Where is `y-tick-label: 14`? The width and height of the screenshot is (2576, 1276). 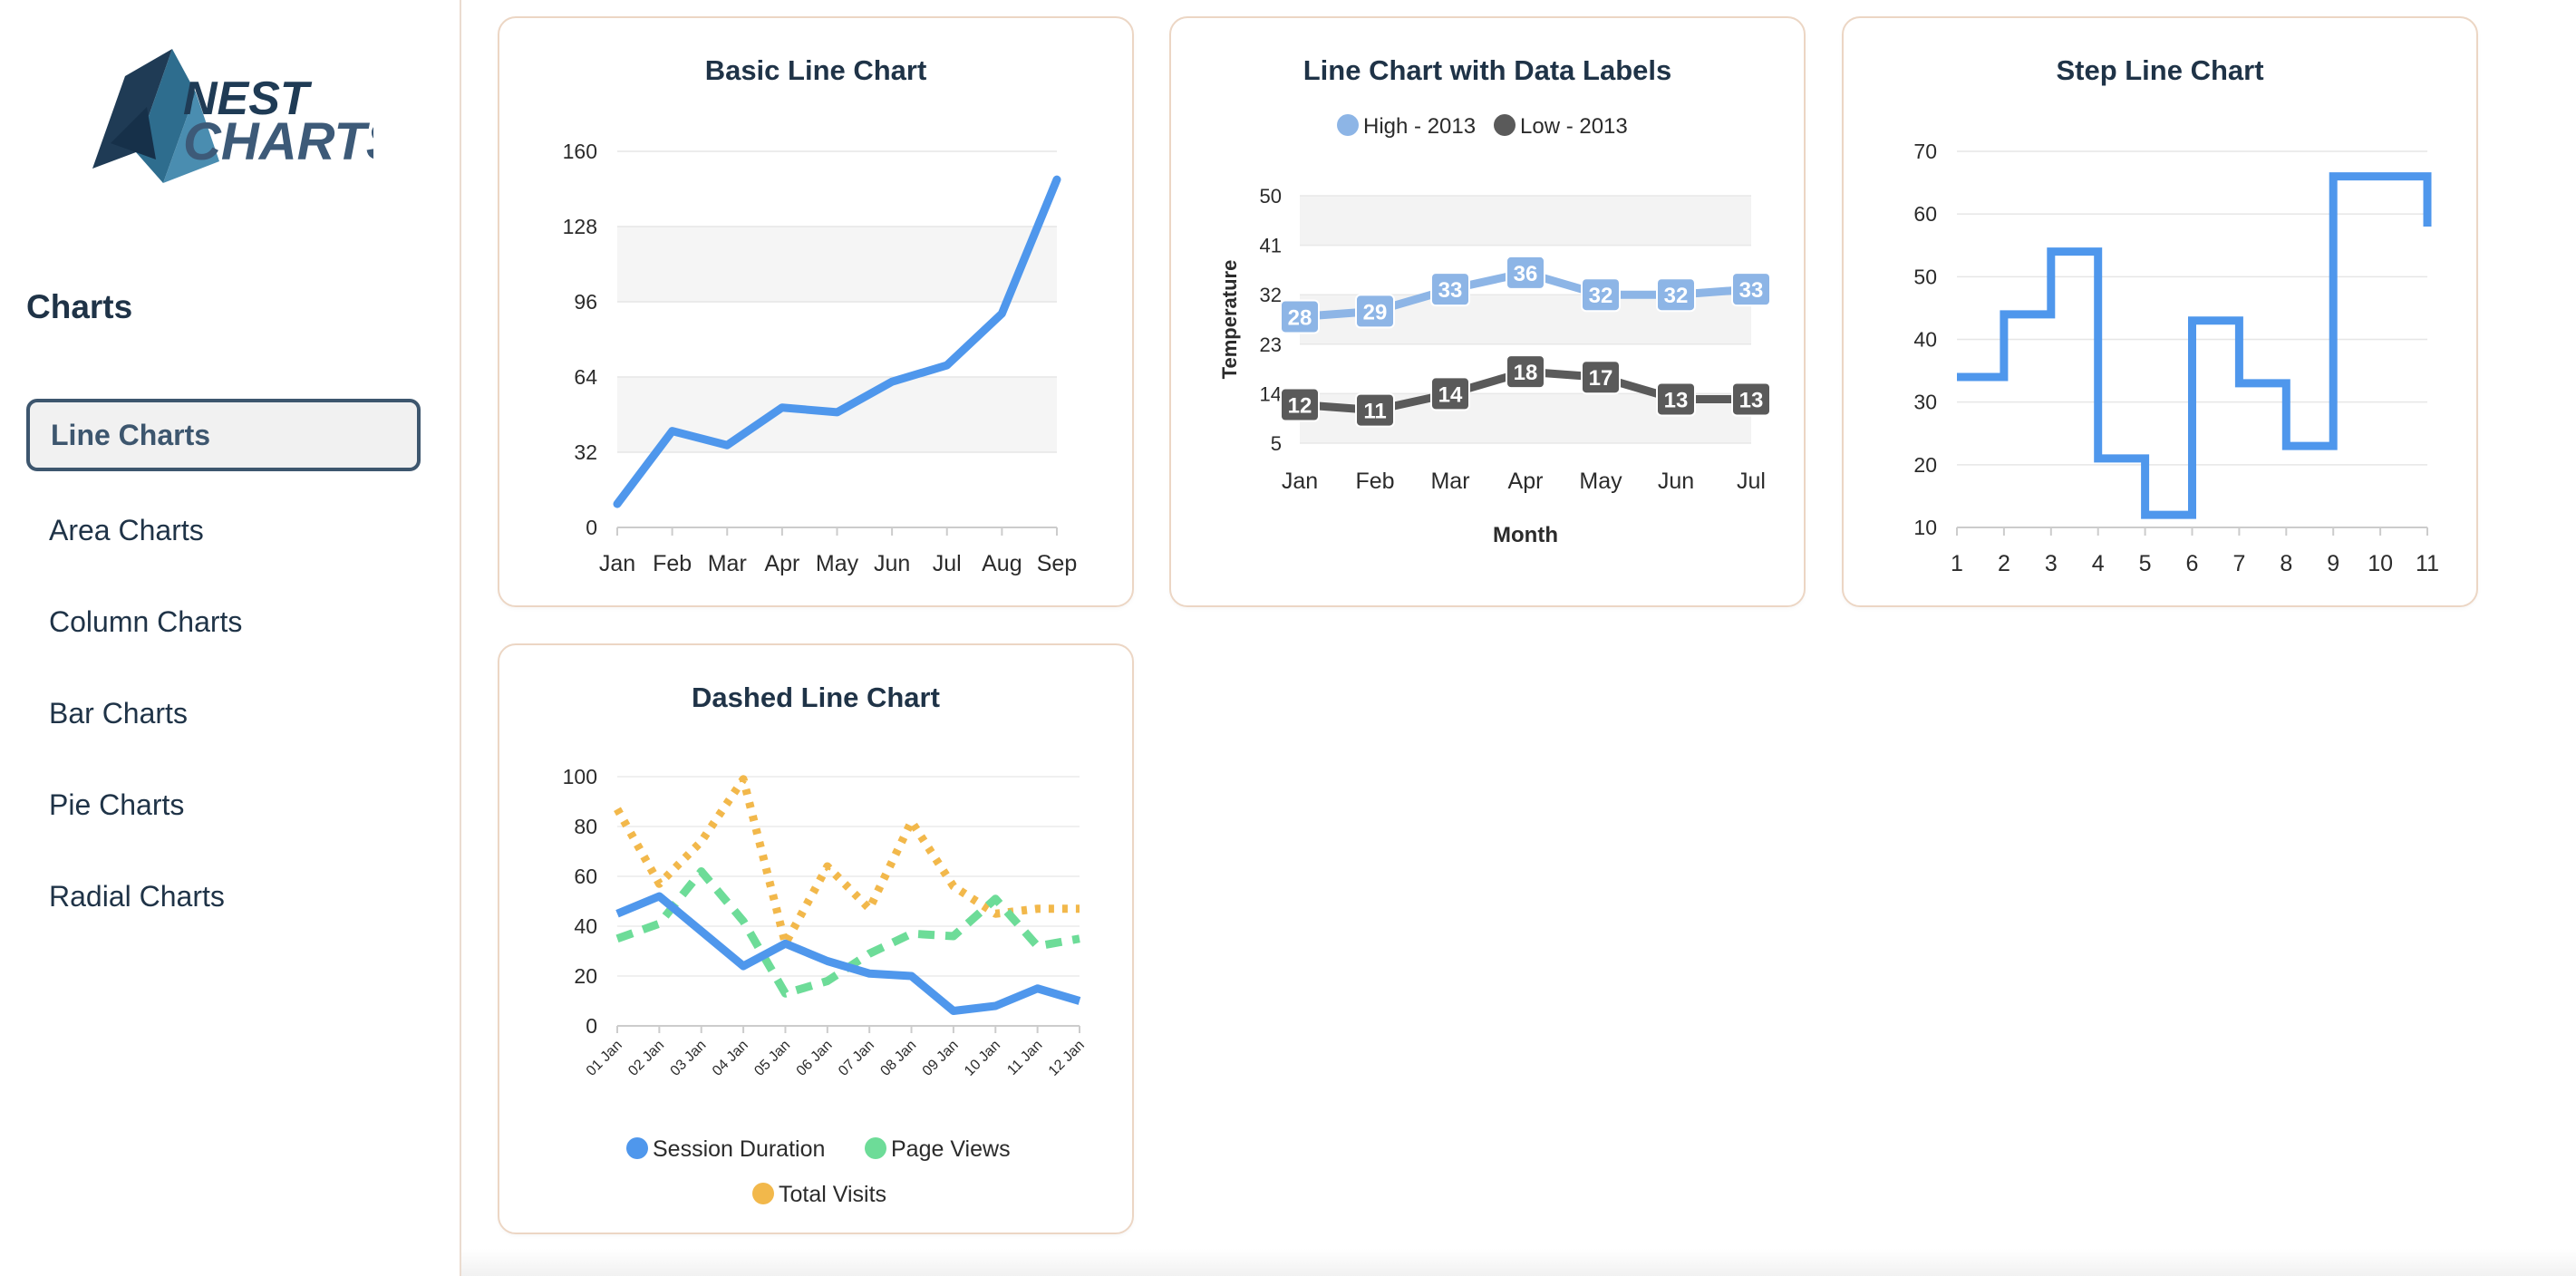 y-tick-label: 14 is located at coordinates (1271, 393).